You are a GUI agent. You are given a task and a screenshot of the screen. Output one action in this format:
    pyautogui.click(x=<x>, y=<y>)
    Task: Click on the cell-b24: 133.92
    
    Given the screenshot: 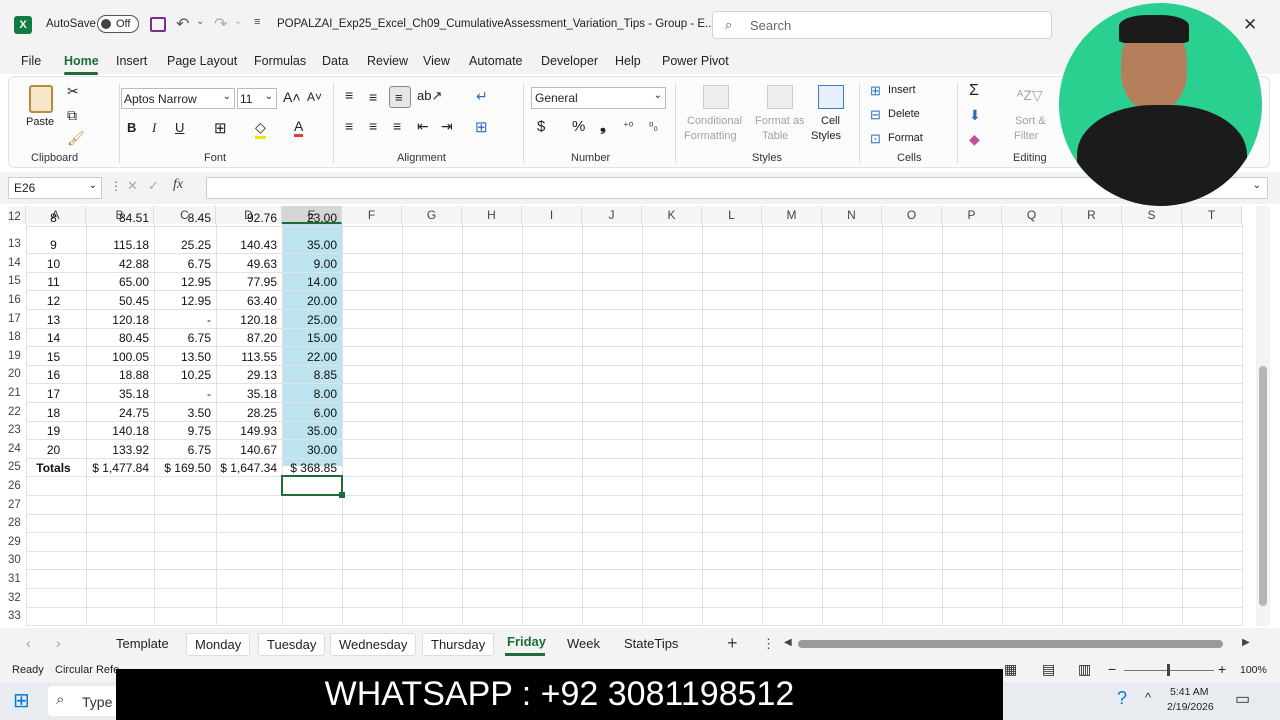 What is the action you would take?
    pyautogui.click(x=117, y=450)
    